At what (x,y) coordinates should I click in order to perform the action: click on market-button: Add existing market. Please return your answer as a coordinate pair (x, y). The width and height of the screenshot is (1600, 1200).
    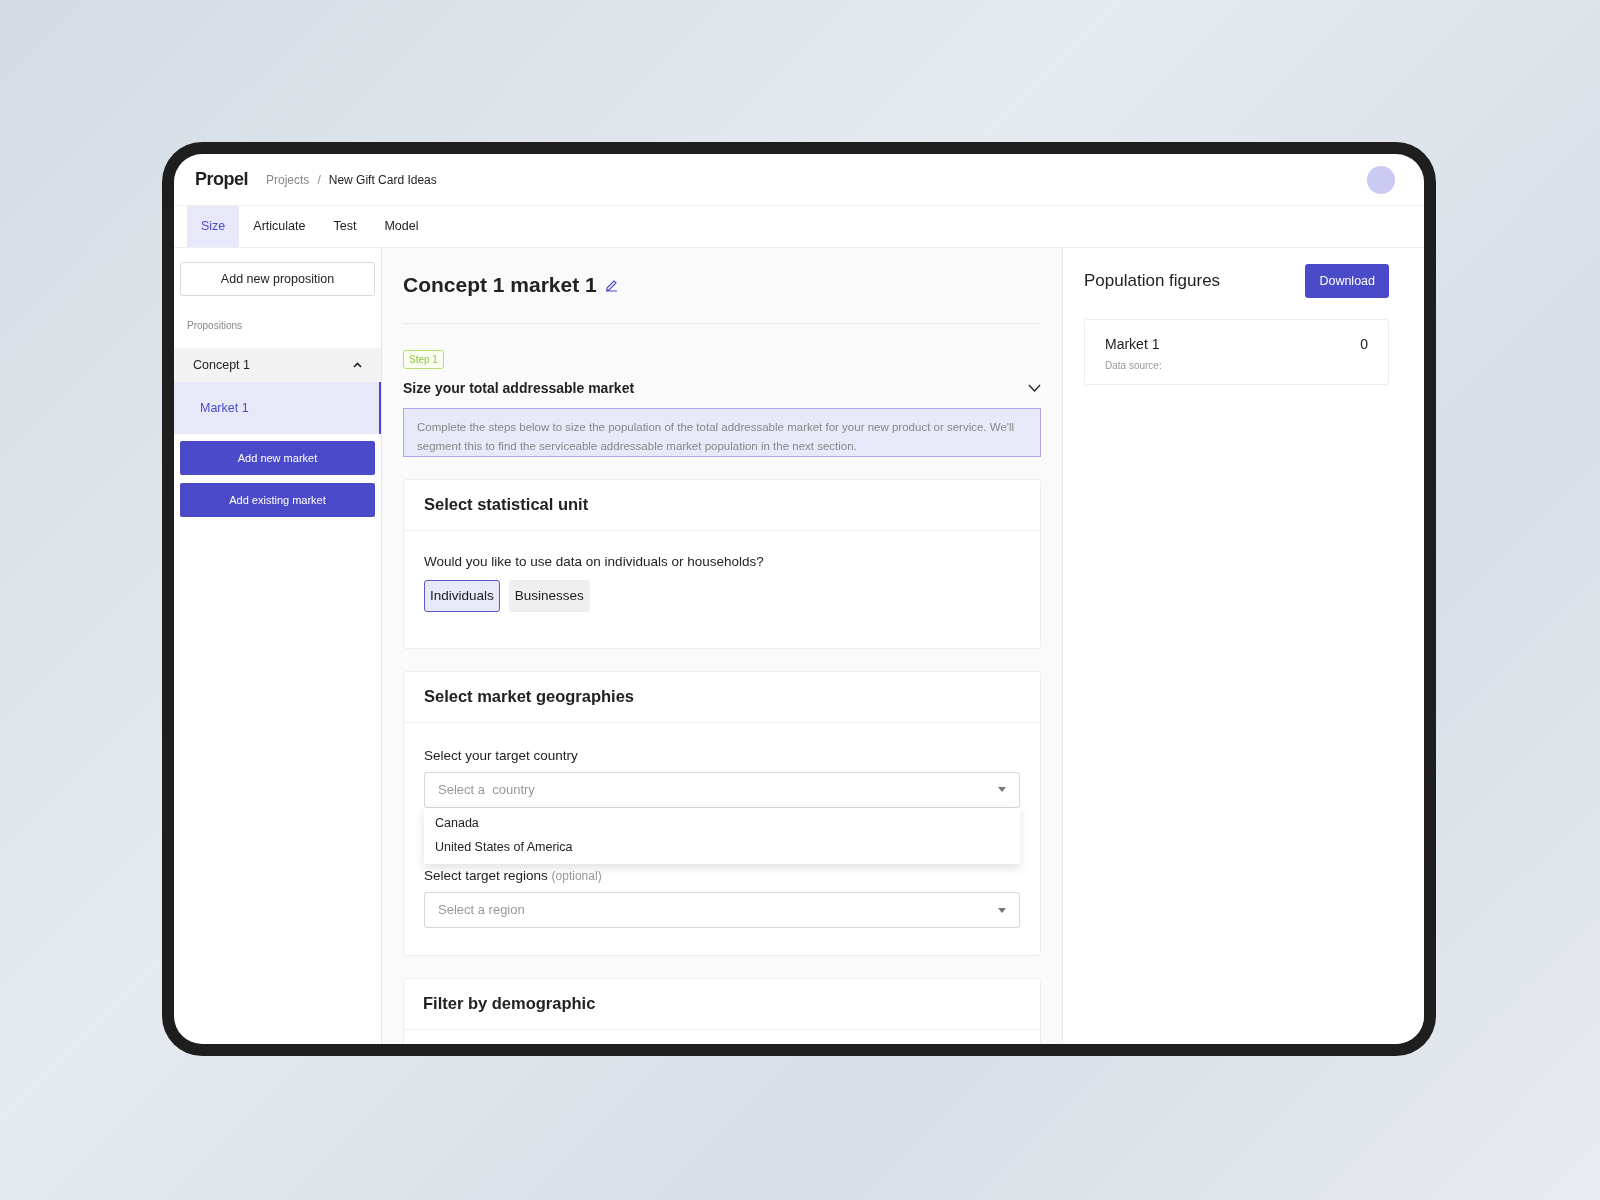
    Looking at the image, I should click on (277, 500).